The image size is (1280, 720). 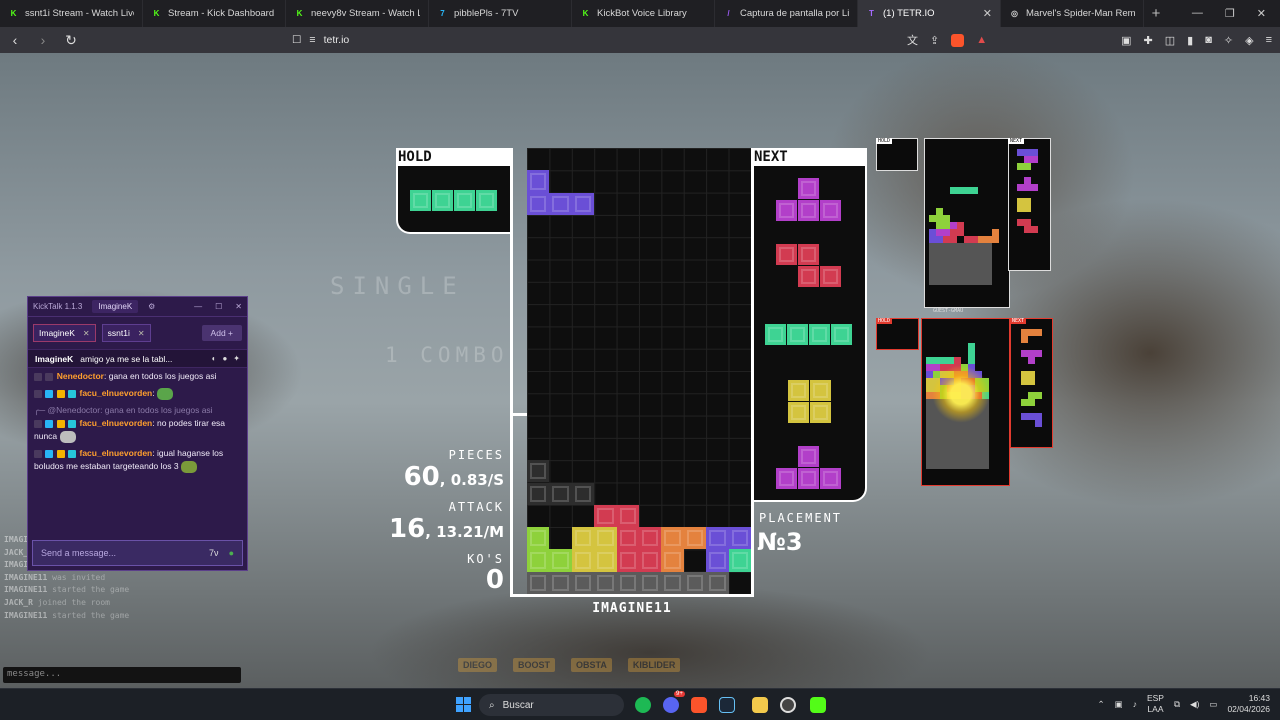 I want to click on translate-icon: 文, so click(x=912, y=40).